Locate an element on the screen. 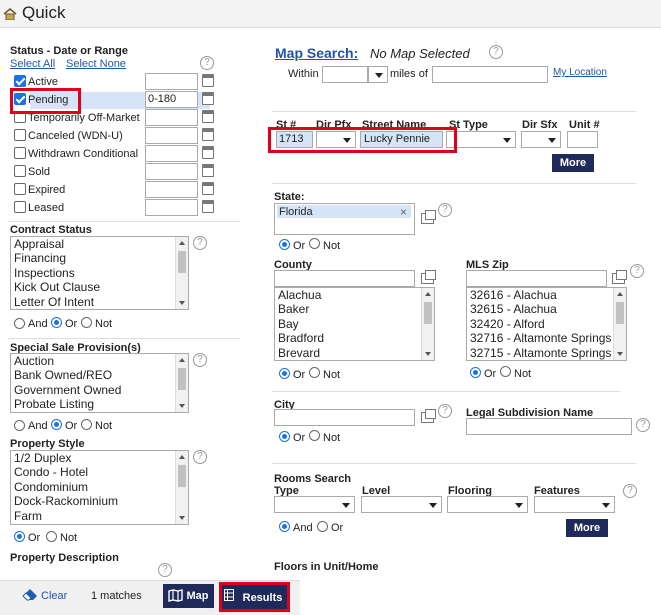 This screenshot has height=615, width=661. special-and-radio is located at coordinates (19, 425).